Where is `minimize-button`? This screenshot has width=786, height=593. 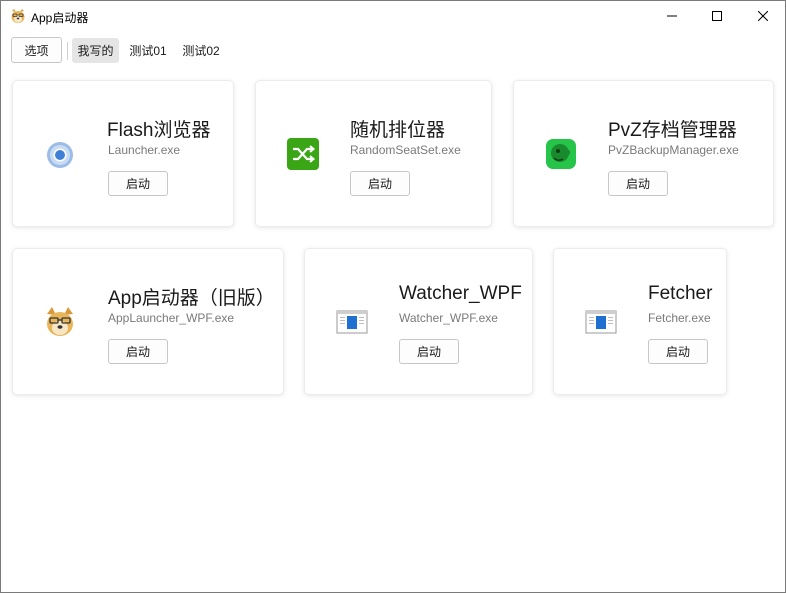
minimize-button is located at coordinates (672, 16).